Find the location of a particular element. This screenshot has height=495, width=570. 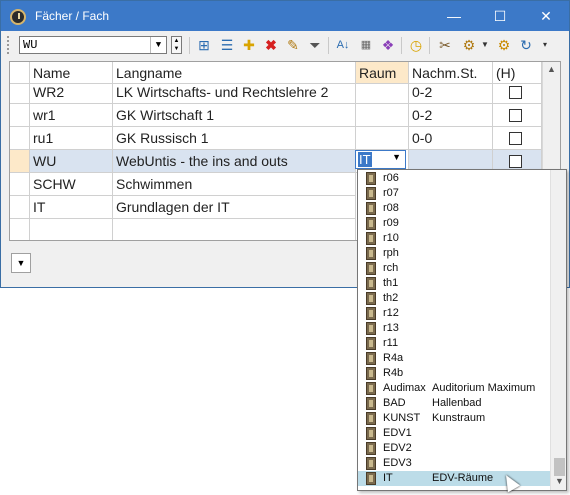

scroll-up-icon: ▲ is located at coordinates (551, 69).